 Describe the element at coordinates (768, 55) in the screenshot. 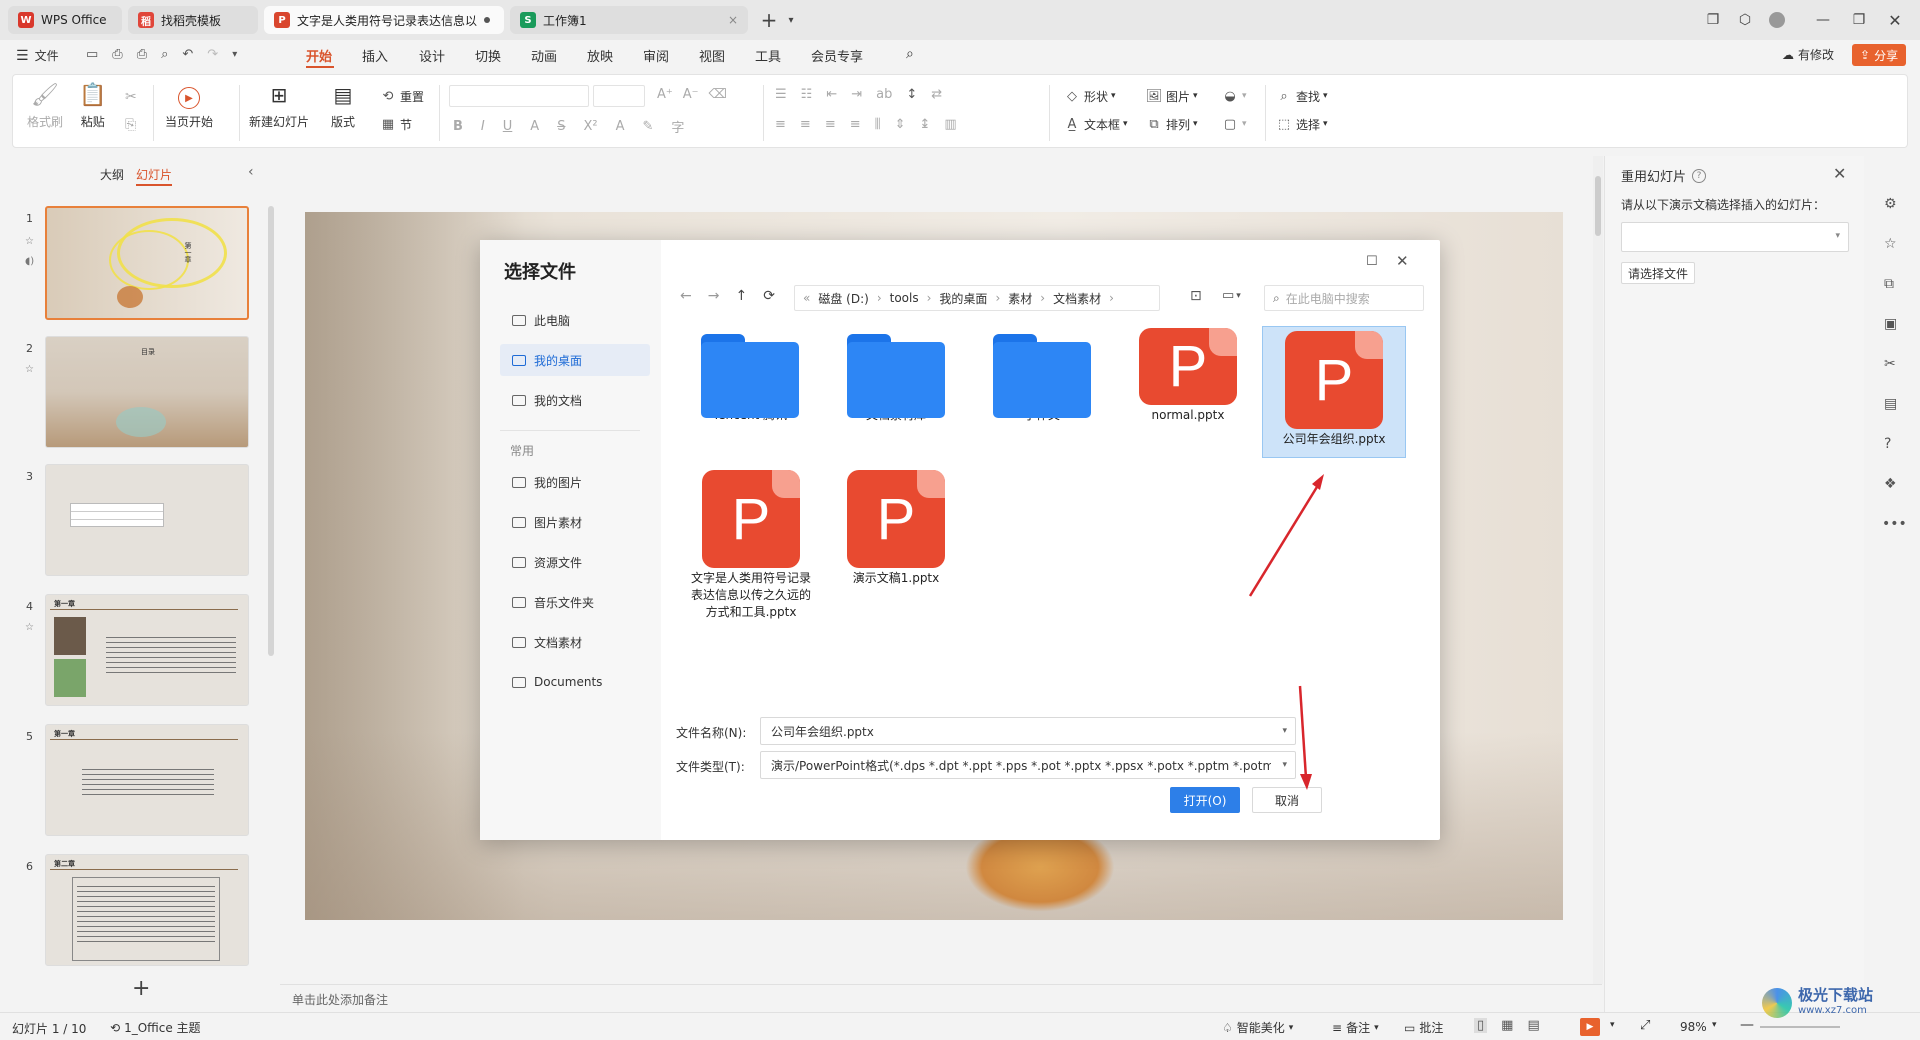

I see `menu-tab-tools: 工具` at that location.